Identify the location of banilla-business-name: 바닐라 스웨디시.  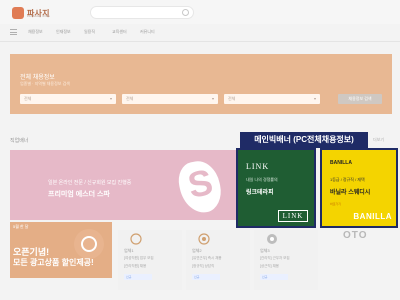
(350, 193).